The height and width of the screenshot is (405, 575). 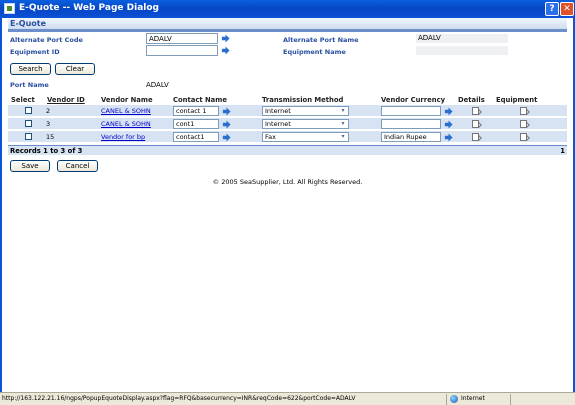 What do you see at coordinates (46, 151) in the screenshot?
I see `records-count: Records 1 to 3 of 3` at bounding box center [46, 151].